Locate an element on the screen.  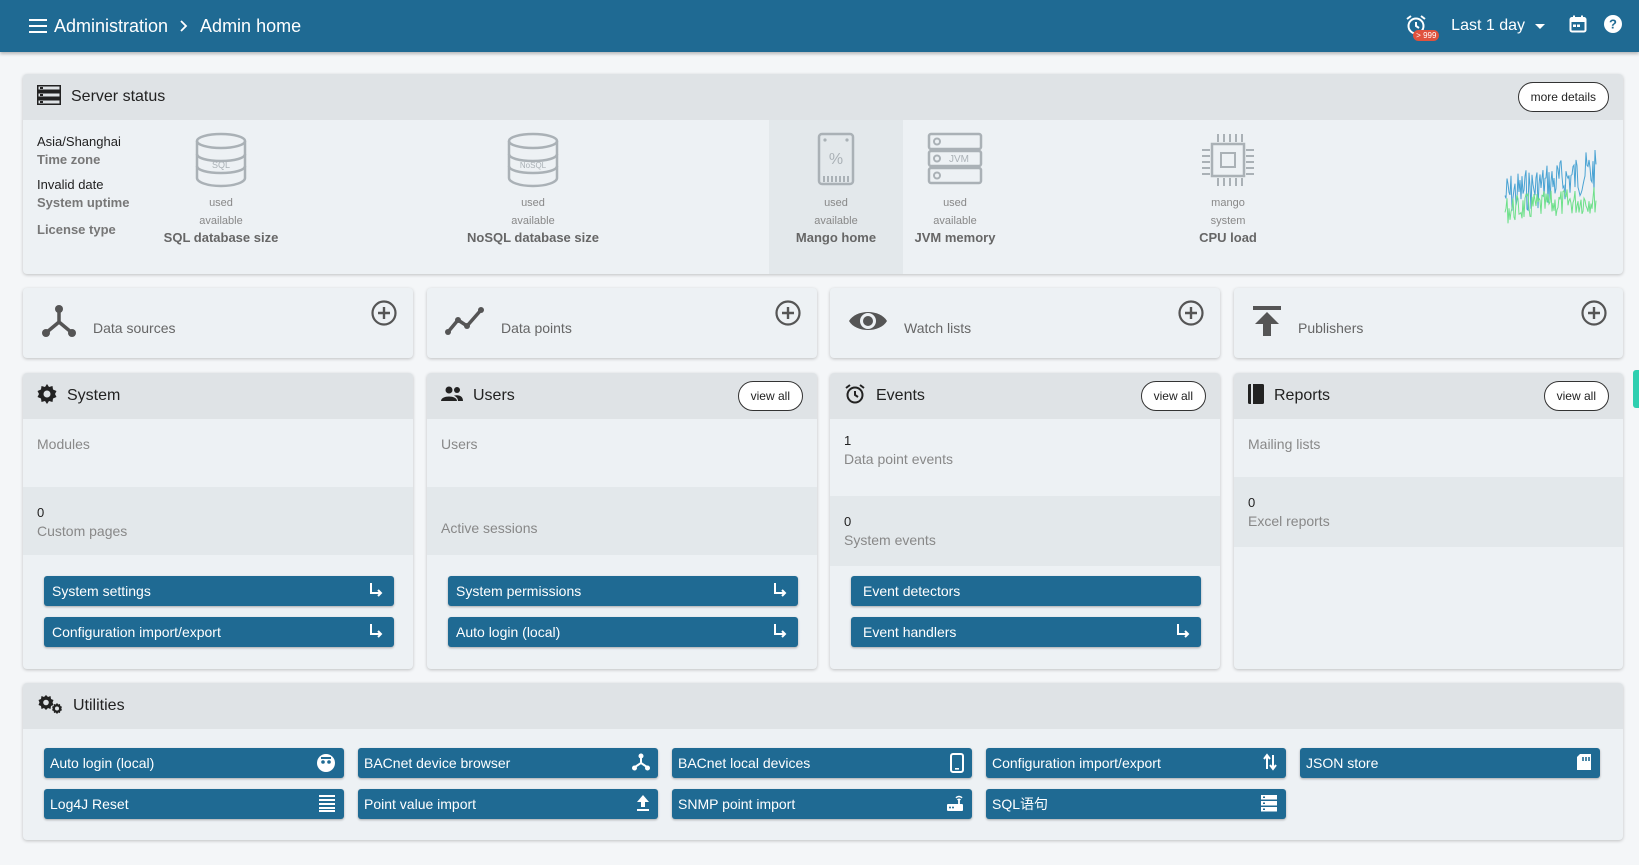
users-view-all-button: view all is located at coordinates (770, 396).